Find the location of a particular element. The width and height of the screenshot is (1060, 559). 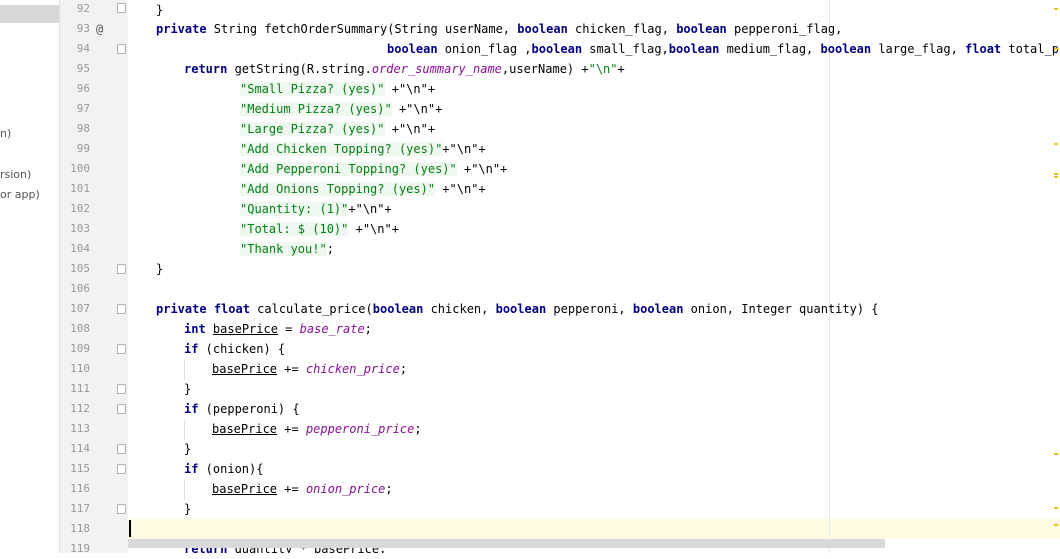

string-literal: "Small Pizza? (yes)" is located at coordinates (312, 89).